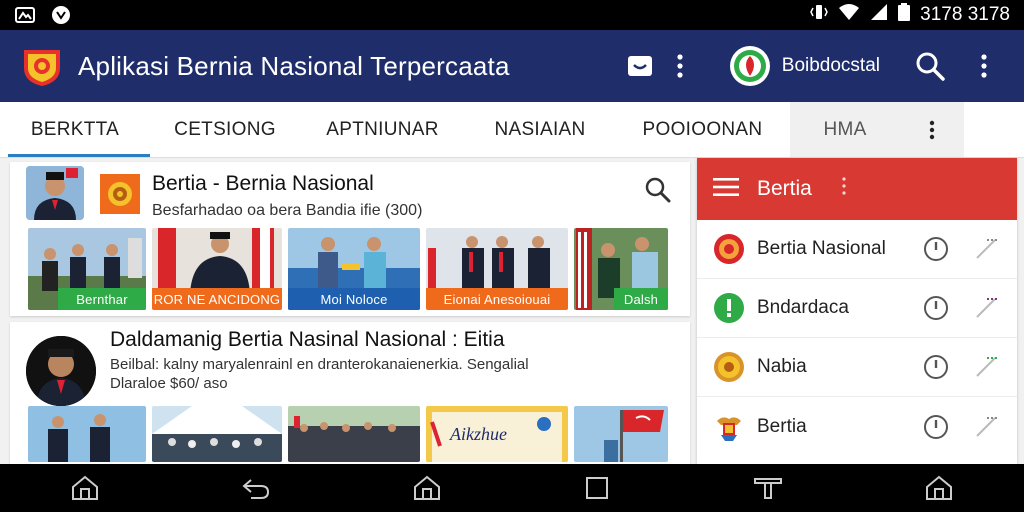 Image resolution: width=1024 pixels, height=512 pixels. I want to click on menu-icon, so click(768, 488).